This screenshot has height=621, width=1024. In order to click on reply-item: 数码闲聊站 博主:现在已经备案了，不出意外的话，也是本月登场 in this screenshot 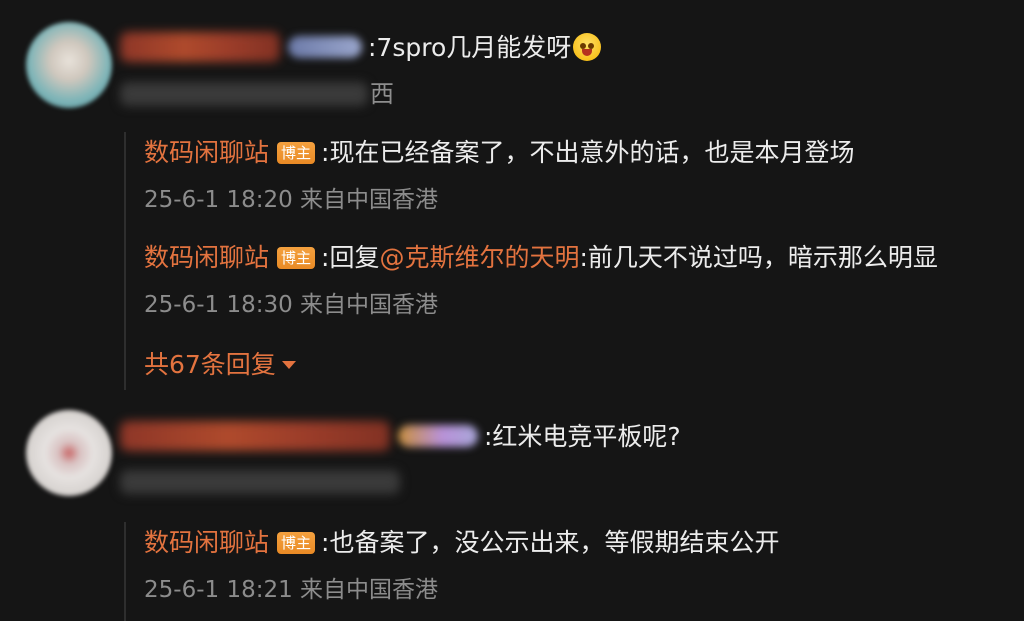, I will do `click(499, 153)`.